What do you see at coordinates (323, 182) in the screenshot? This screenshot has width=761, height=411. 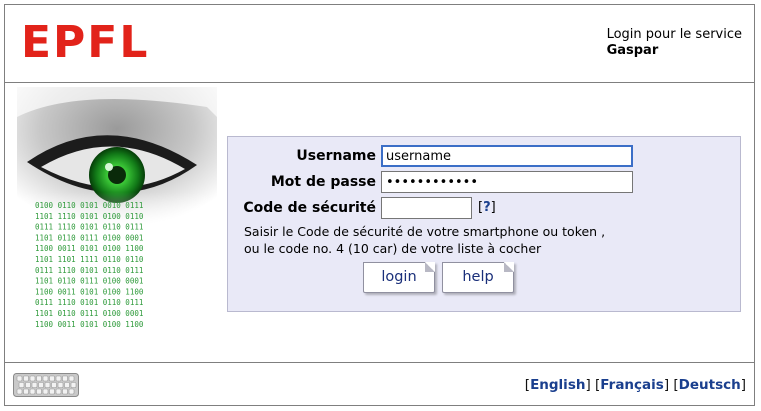 I see `password-label: Mot de passe` at bounding box center [323, 182].